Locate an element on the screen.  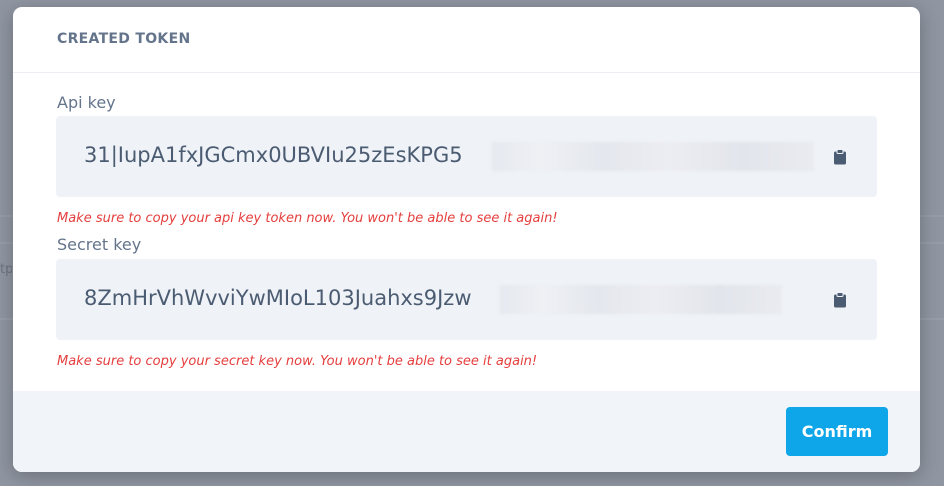
api-key-redacted is located at coordinates (653, 156).